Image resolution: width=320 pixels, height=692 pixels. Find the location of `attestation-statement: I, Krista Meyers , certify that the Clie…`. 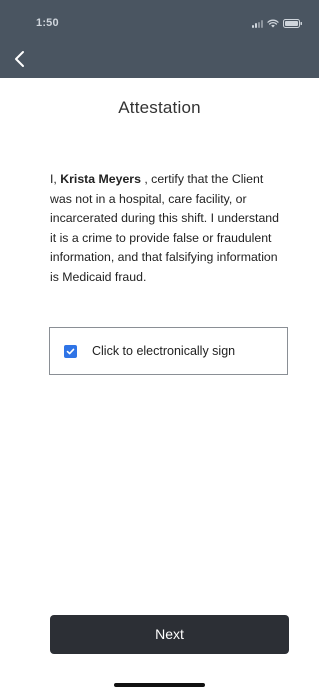

attestation-statement: I, Krista Meyers , certify that the Clie… is located at coordinates (168, 228).